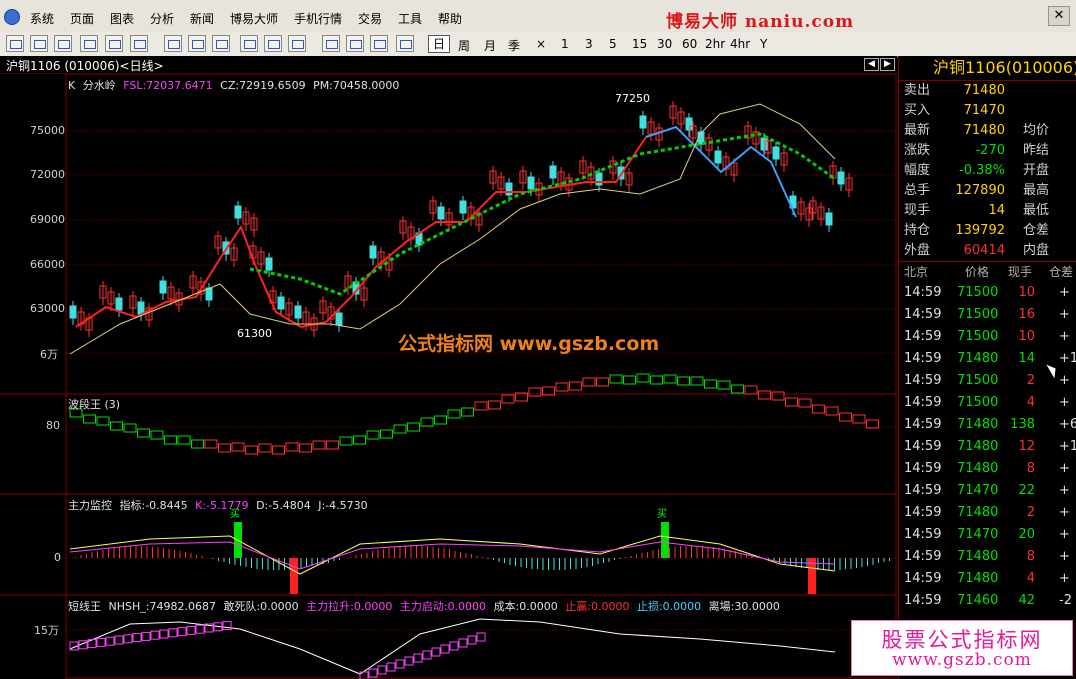 This screenshot has height=679, width=1076. I want to click on people-icon, so click(379, 43).